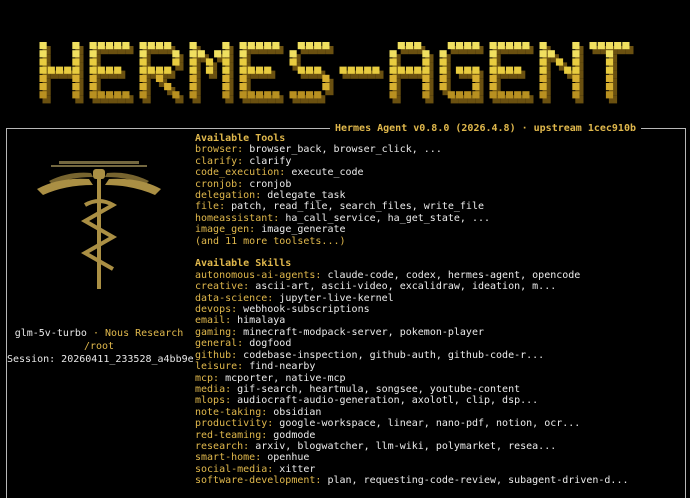 The width and height of the screenshot is (690, 498). I want to click on tool-category: file:, so click(210, 207).